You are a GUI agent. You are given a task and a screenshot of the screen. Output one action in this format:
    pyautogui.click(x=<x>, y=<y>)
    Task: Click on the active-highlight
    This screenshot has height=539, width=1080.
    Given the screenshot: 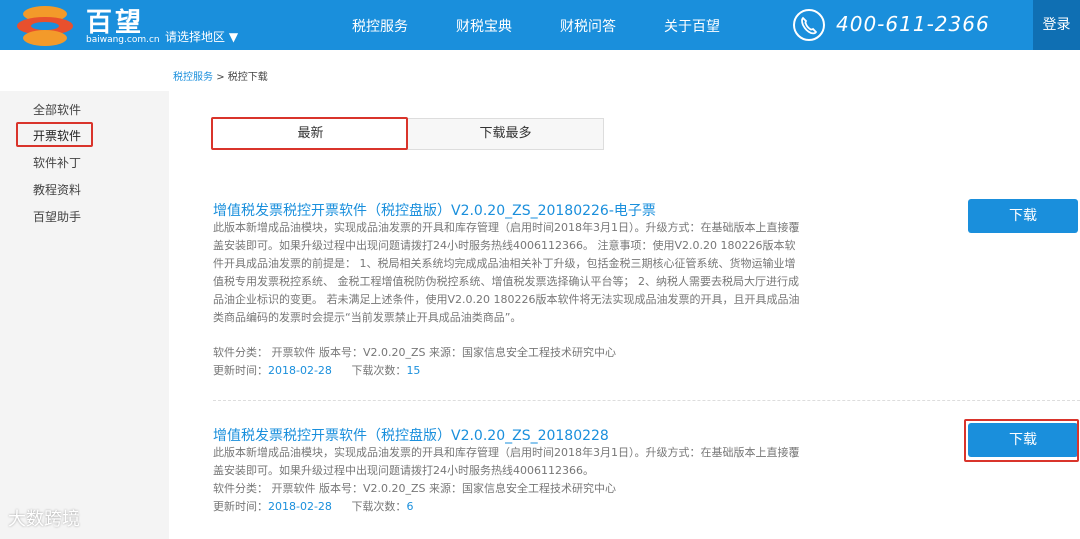 What is the action you would take?
    pyautogui.click(x=54, y=134)
    